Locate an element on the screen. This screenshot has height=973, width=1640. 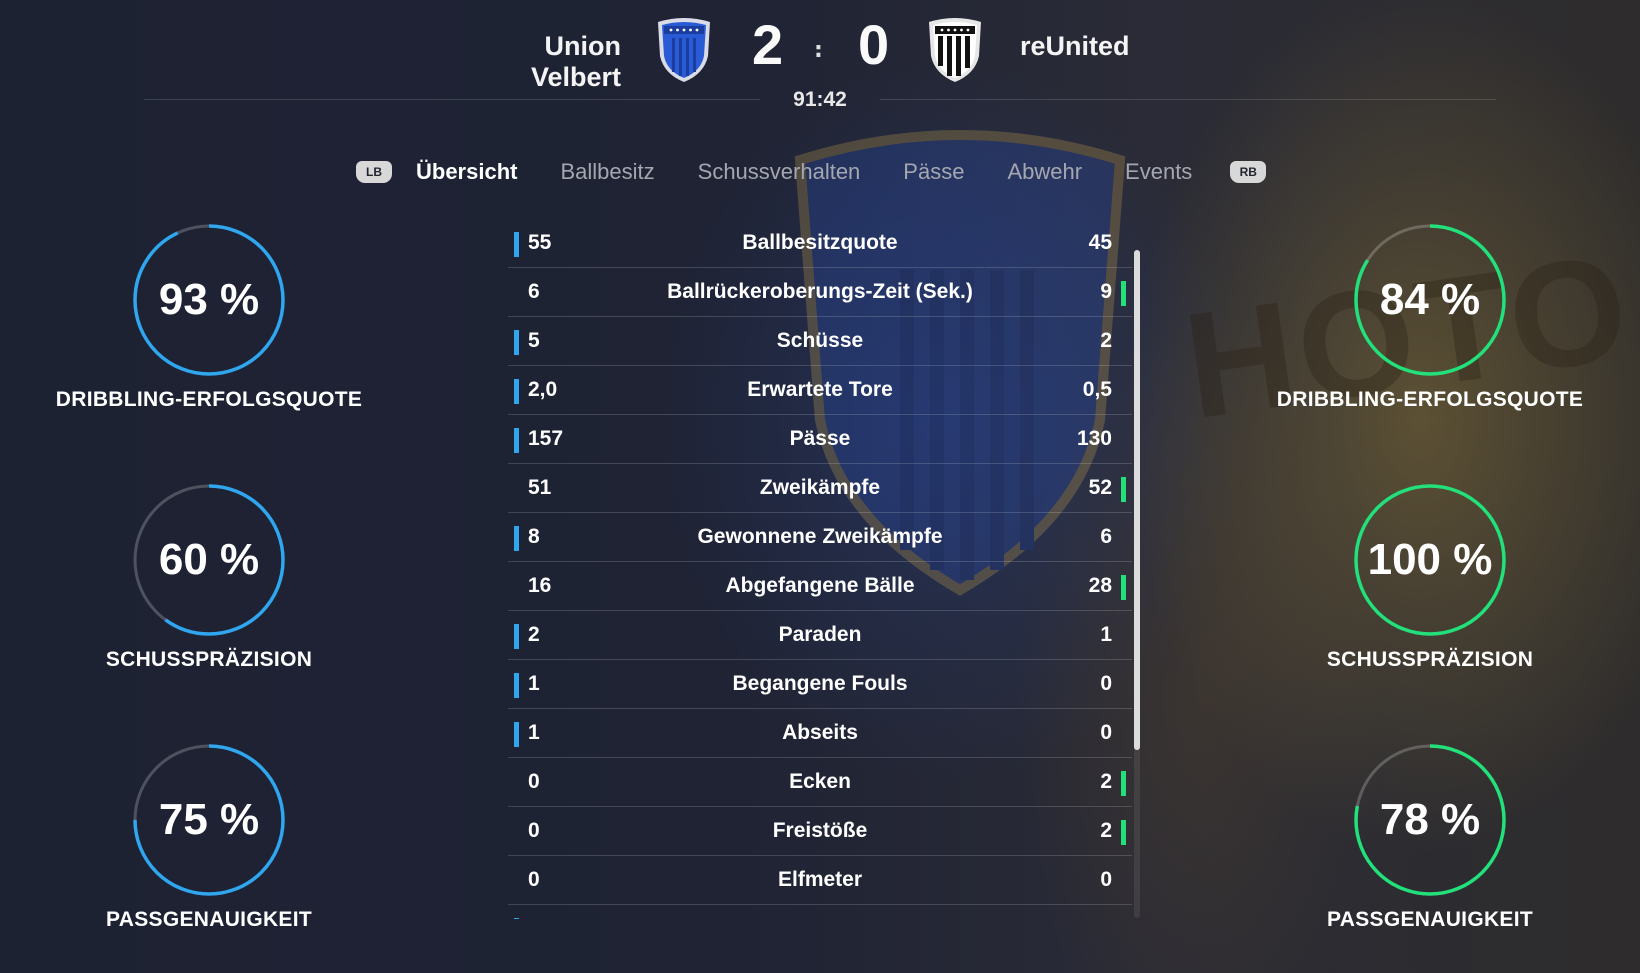
away-ring-pass-accuracy-label: PASSGENAUIGKEIT is located at coordinates (1430, 919).